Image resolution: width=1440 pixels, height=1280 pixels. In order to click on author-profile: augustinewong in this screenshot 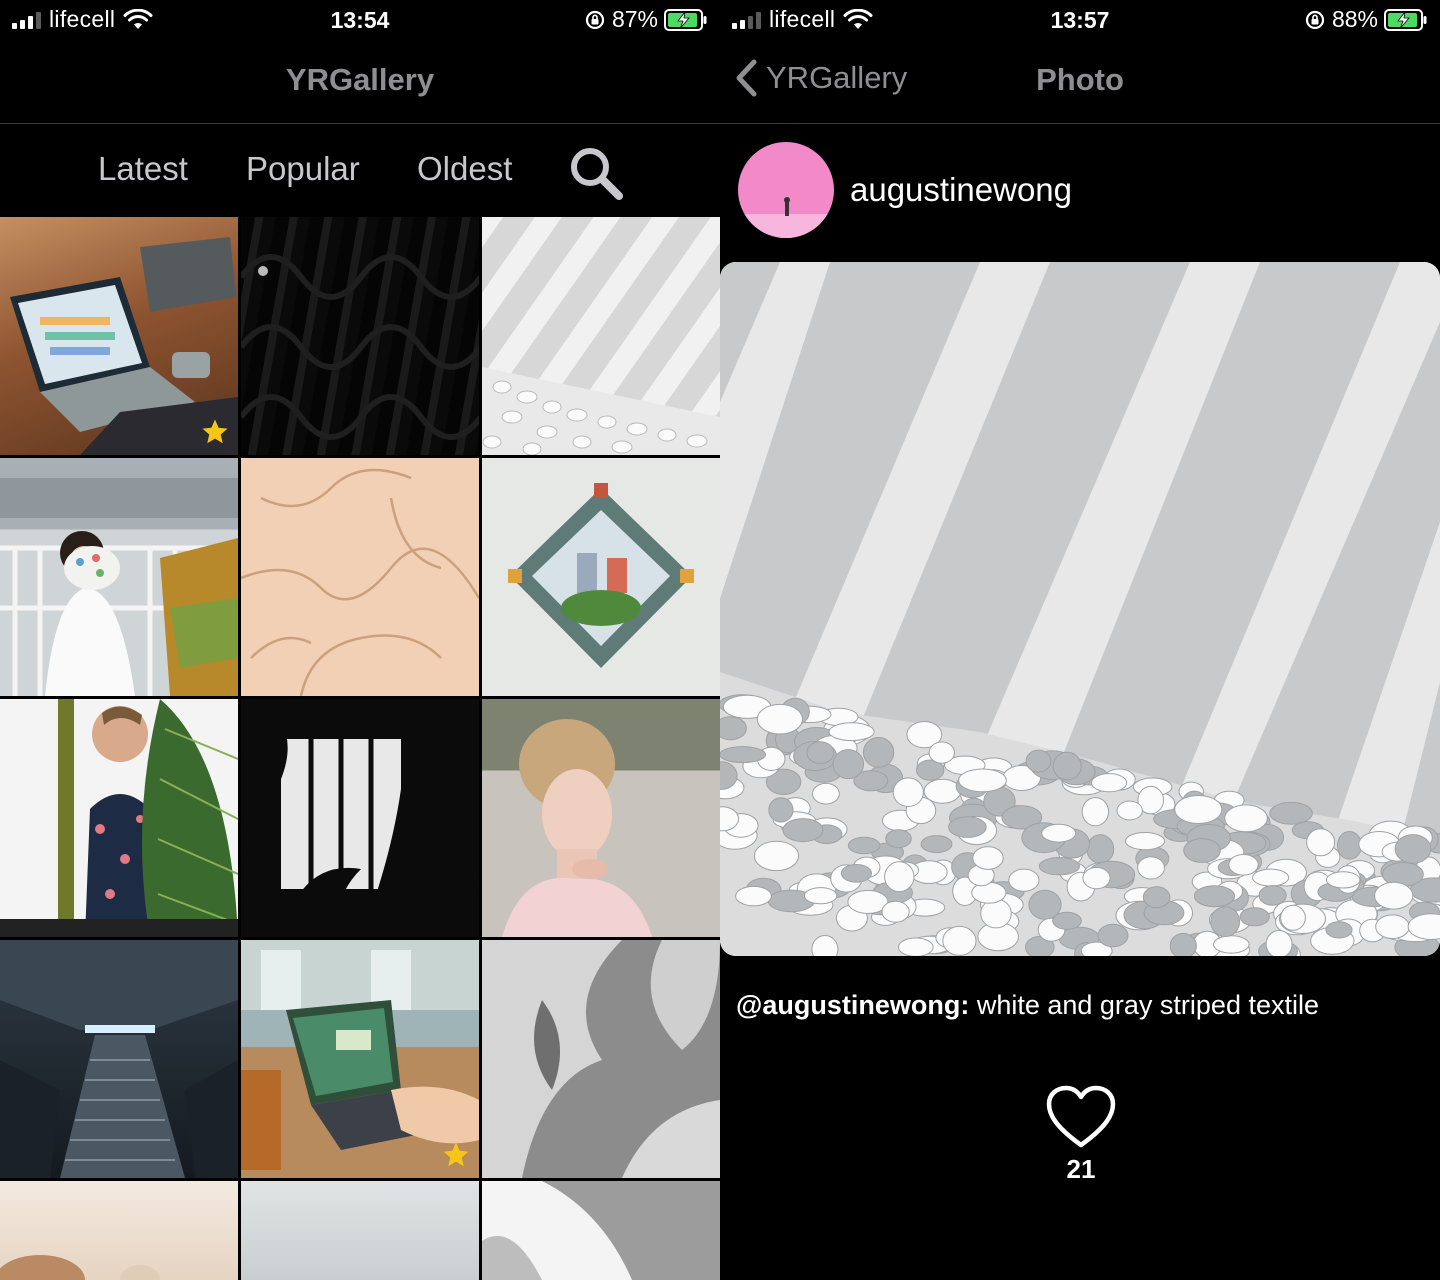, I will do `click(905, 190)`.